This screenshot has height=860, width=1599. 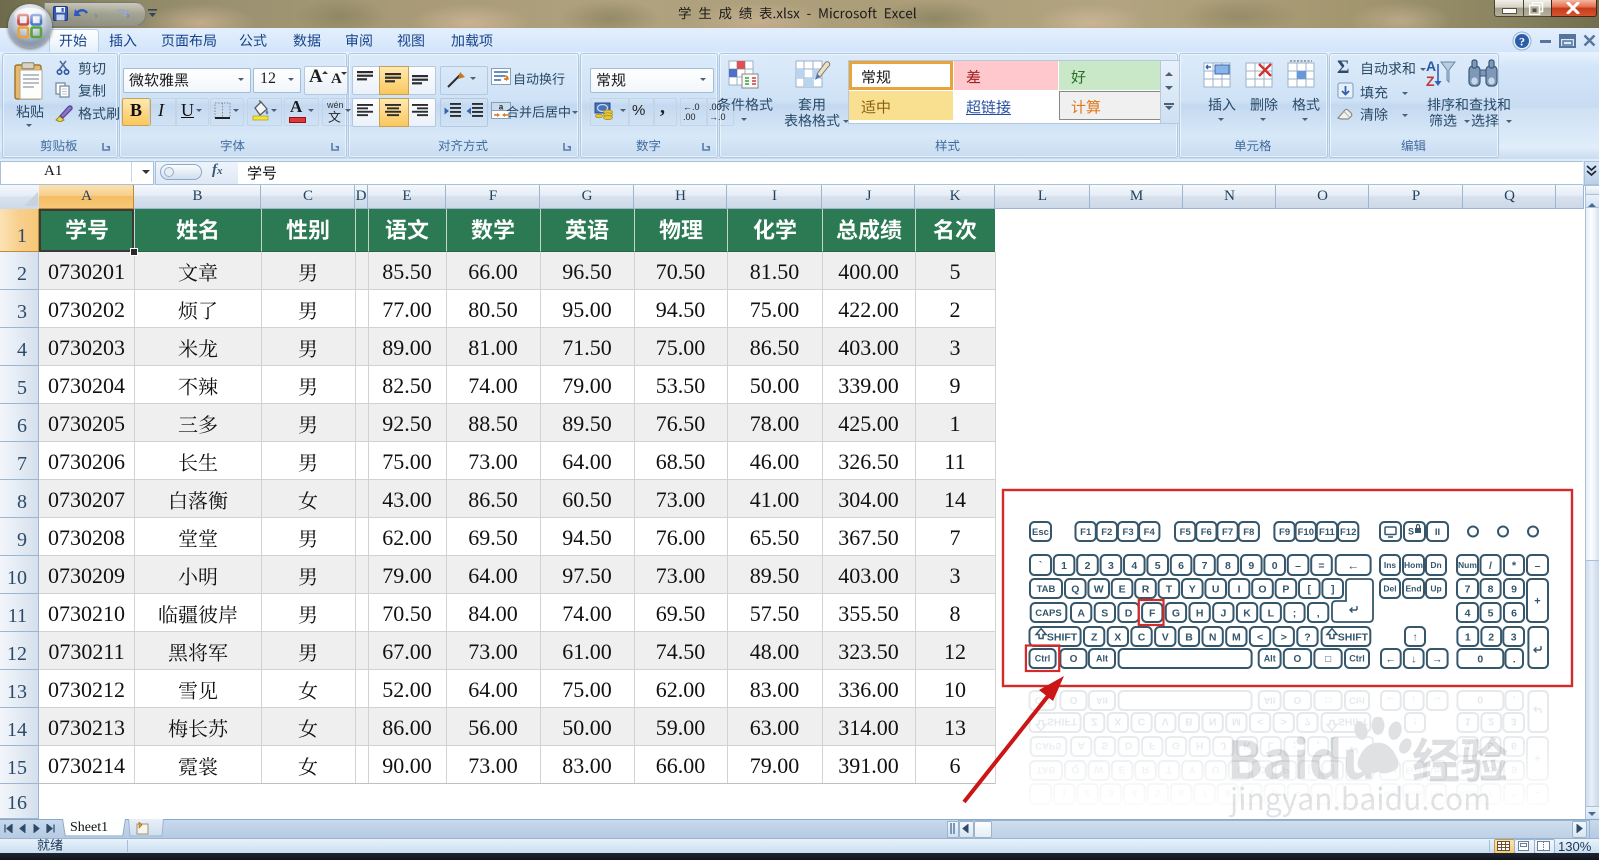 I want to click on svg-text: B, so click(x=1189, y=722).